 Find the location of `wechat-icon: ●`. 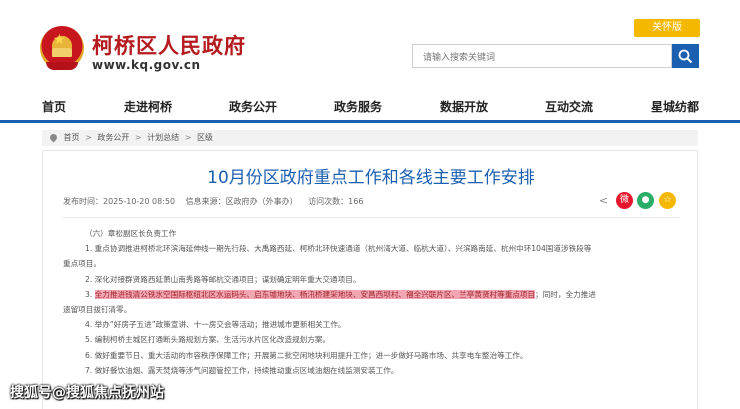

wechat-icon: ● is located at coordinates (645, 200).